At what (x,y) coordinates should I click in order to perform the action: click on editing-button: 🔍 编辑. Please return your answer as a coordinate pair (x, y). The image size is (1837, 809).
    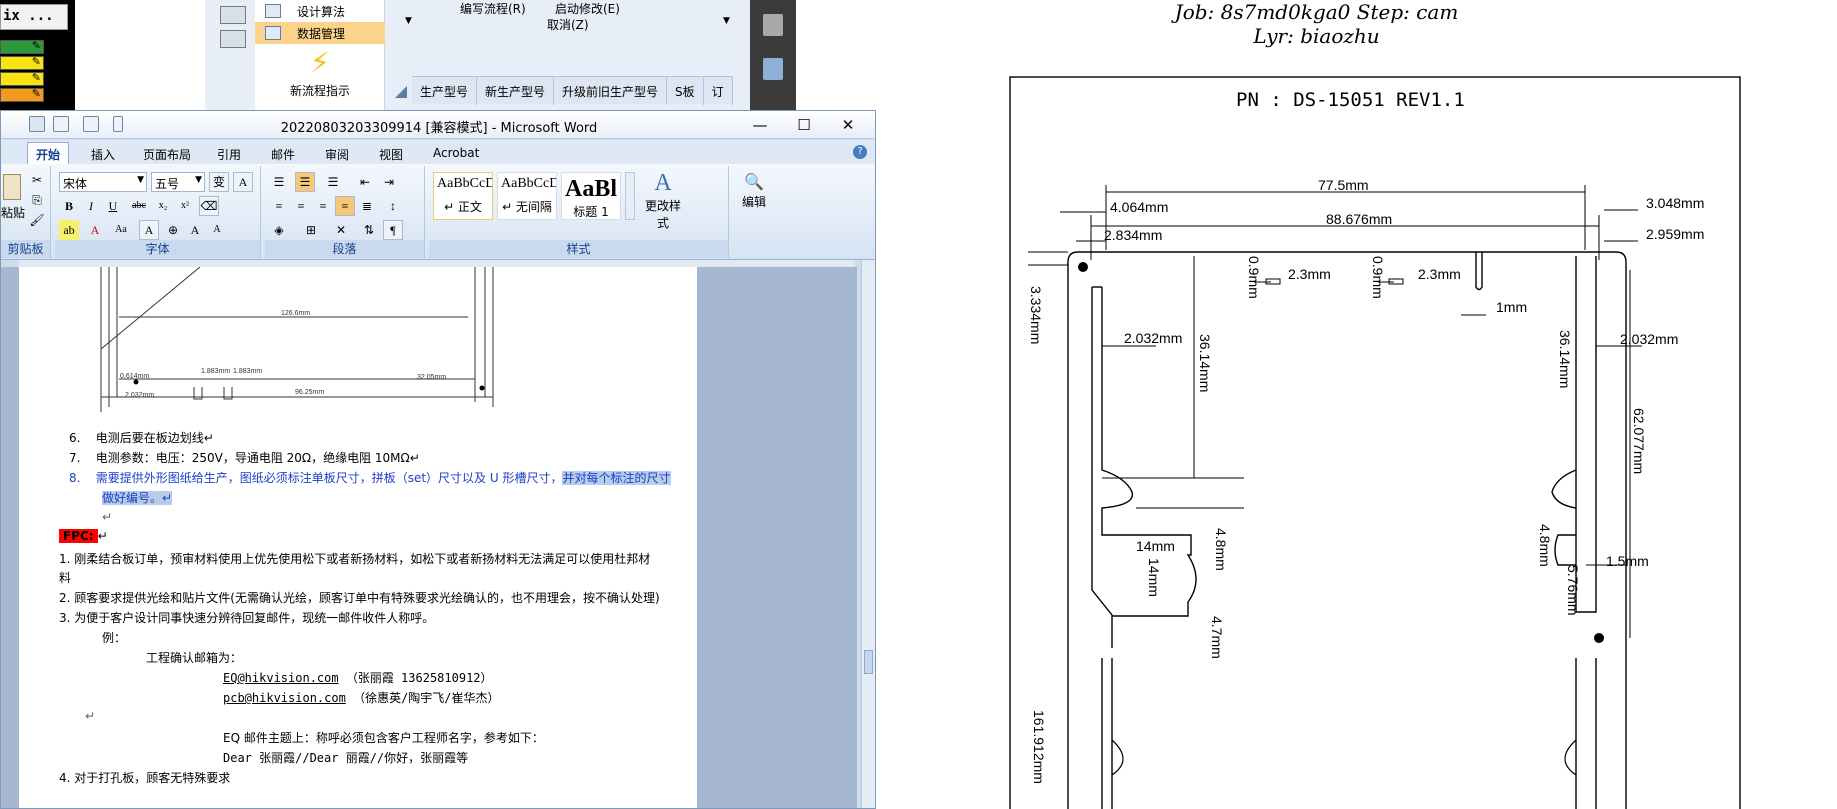
    Looking at the image, I should click on (754, 191).